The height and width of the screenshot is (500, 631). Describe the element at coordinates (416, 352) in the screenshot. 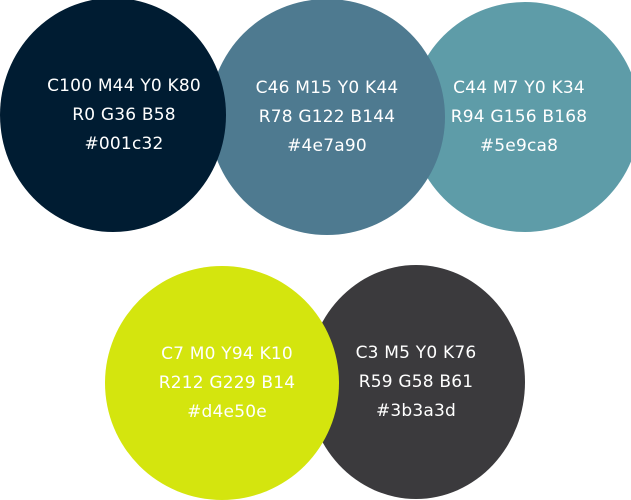

I see `swatch-cmyk-label: C3 M5 Y0 K76` at that location.